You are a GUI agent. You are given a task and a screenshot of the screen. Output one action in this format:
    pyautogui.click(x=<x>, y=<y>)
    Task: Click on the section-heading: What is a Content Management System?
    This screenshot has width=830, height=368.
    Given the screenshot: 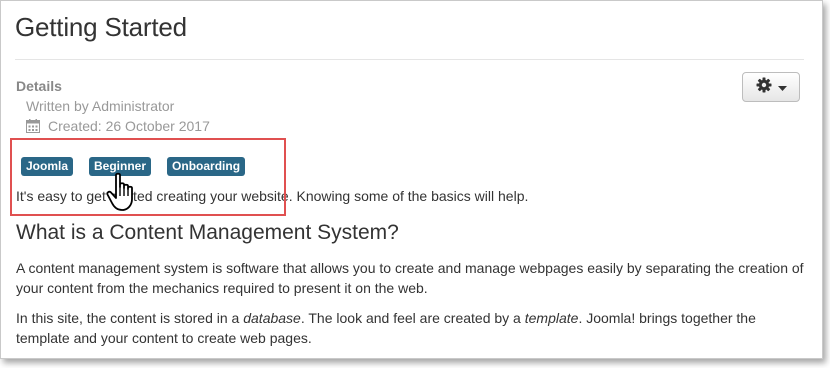 What is the action you would take?
    pyautogui.click(x=207, y=232)
    